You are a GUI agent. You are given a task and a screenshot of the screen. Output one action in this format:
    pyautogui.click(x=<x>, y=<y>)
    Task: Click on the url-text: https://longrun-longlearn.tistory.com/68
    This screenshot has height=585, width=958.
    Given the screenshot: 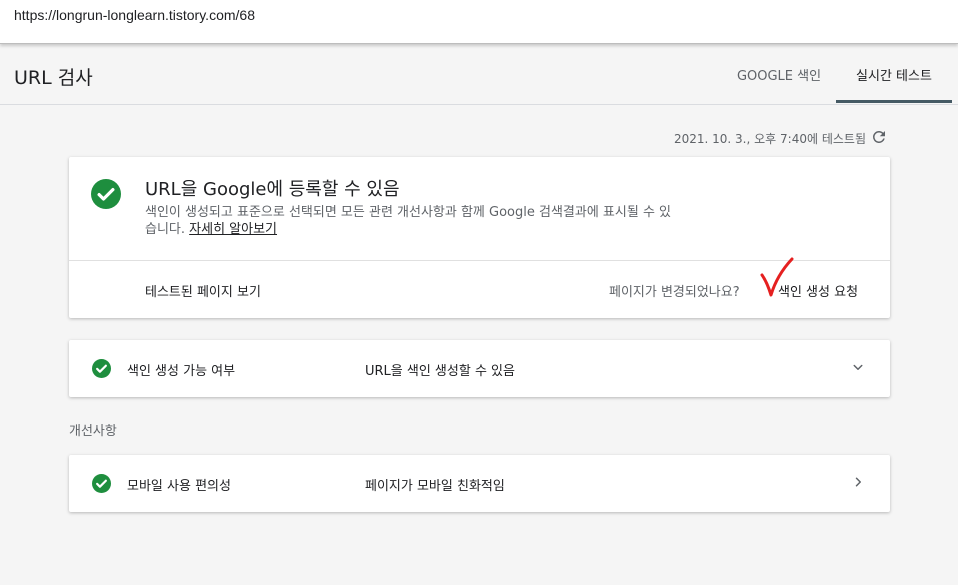 What is the action you would take?
    pyautogui.click(x=134, y=15)
    